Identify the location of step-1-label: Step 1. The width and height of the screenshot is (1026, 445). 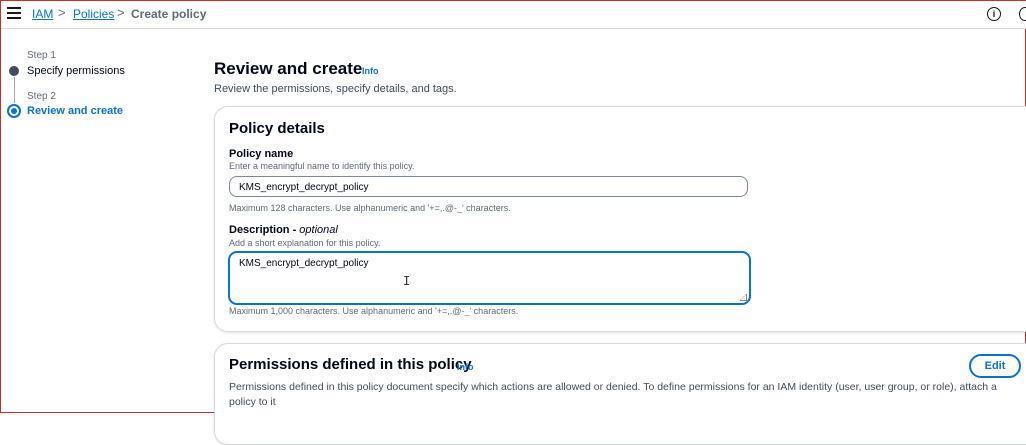
(41, 55).